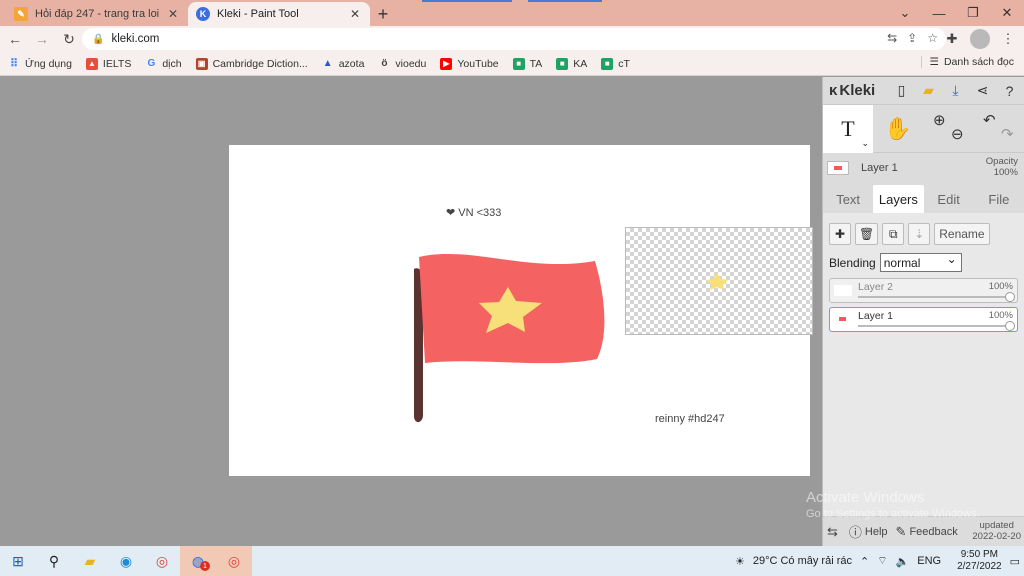 This screenshot has width=1024, height=576. I want to click on undo-icon: ↶, so click(989, 120).